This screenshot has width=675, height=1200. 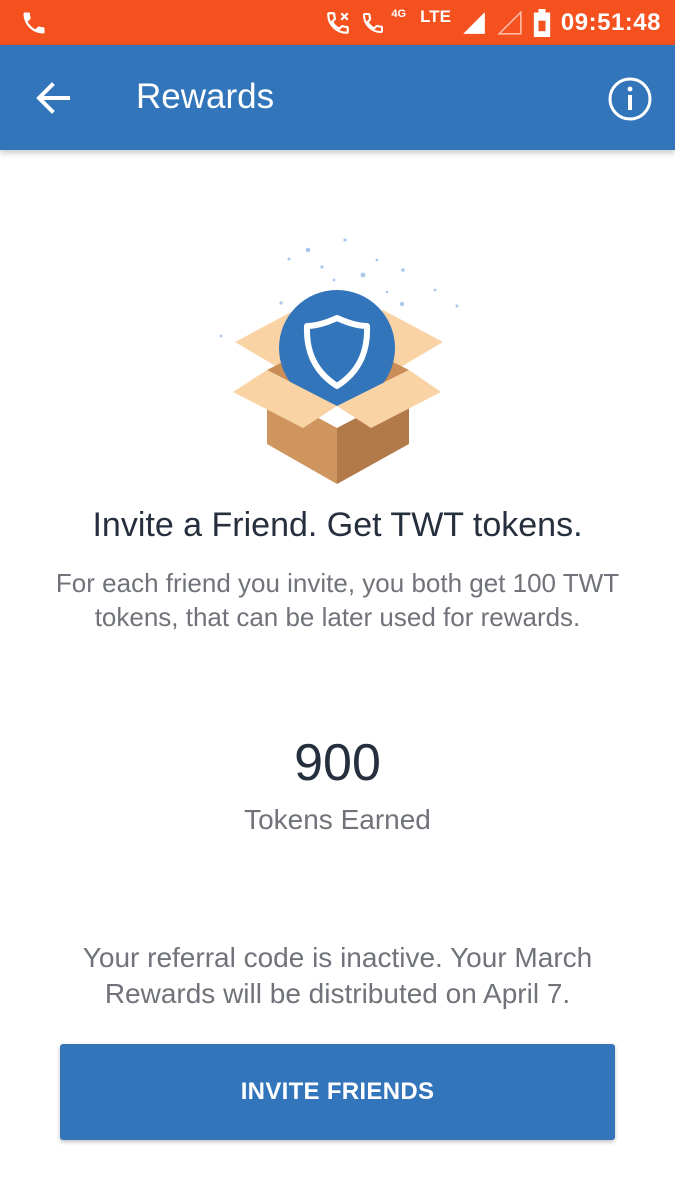 I want to click on status-bar: 4G LTE 09:51:48, so click(x=337, y=22).